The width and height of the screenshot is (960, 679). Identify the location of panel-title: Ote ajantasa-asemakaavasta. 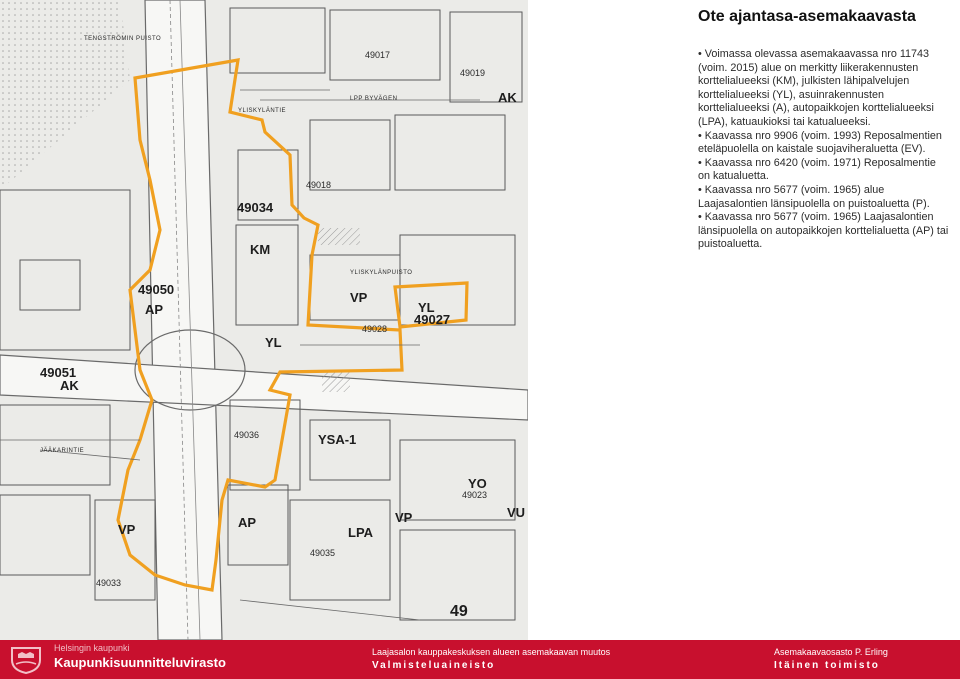
(807, 16).